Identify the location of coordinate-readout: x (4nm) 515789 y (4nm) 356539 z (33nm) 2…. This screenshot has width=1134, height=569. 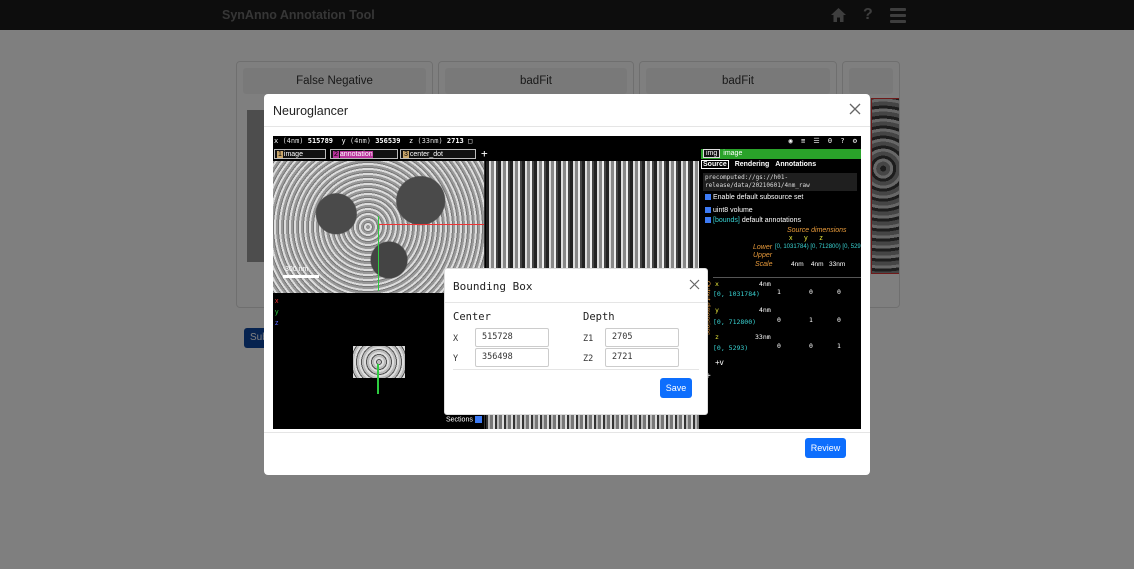
(373, 141).